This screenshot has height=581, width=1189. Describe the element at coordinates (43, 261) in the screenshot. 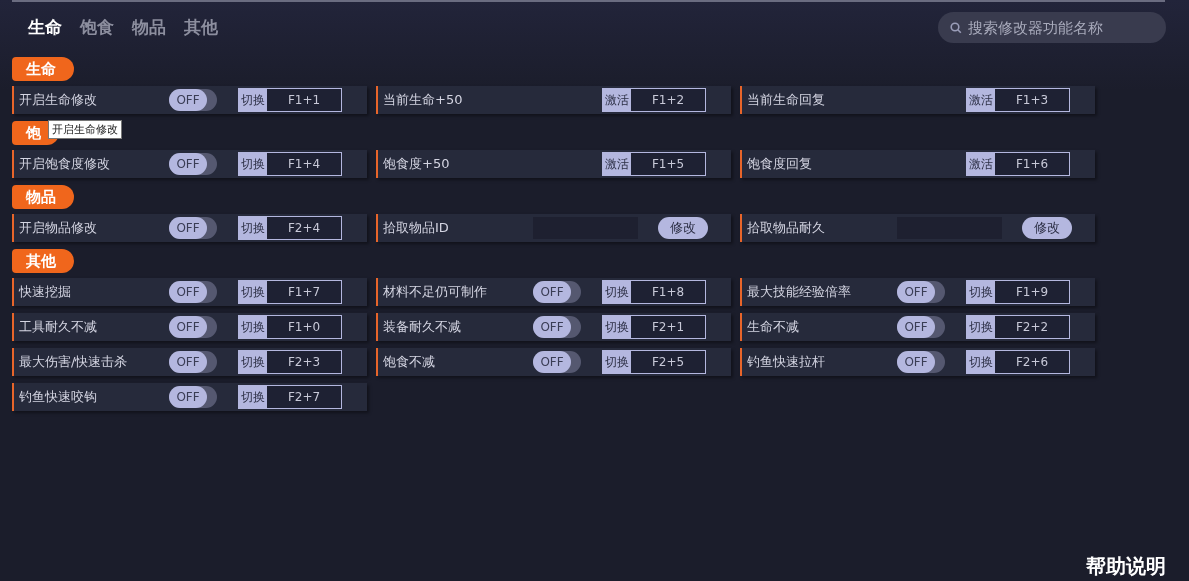

I see `section-title: 其他` at that location.